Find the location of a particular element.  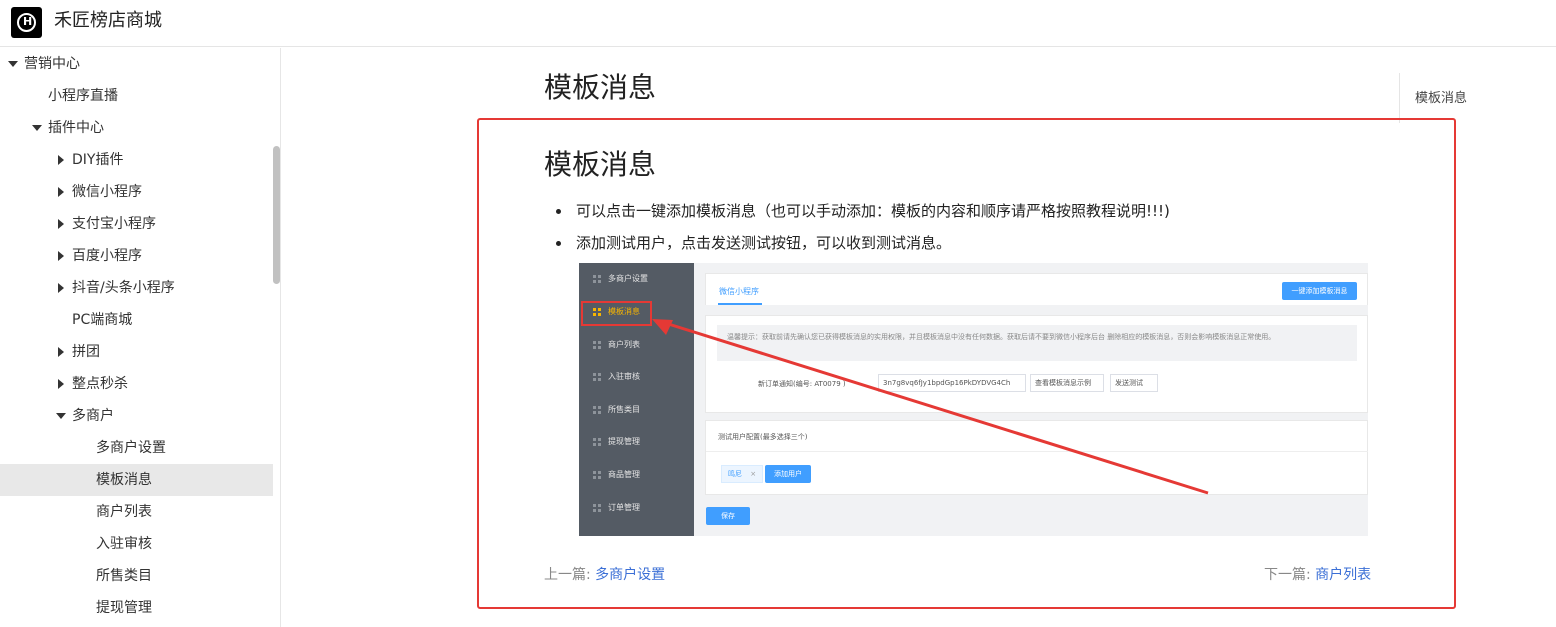

sidebar-item-wechat: 微信小程序 is located at coordinates (136, 192).